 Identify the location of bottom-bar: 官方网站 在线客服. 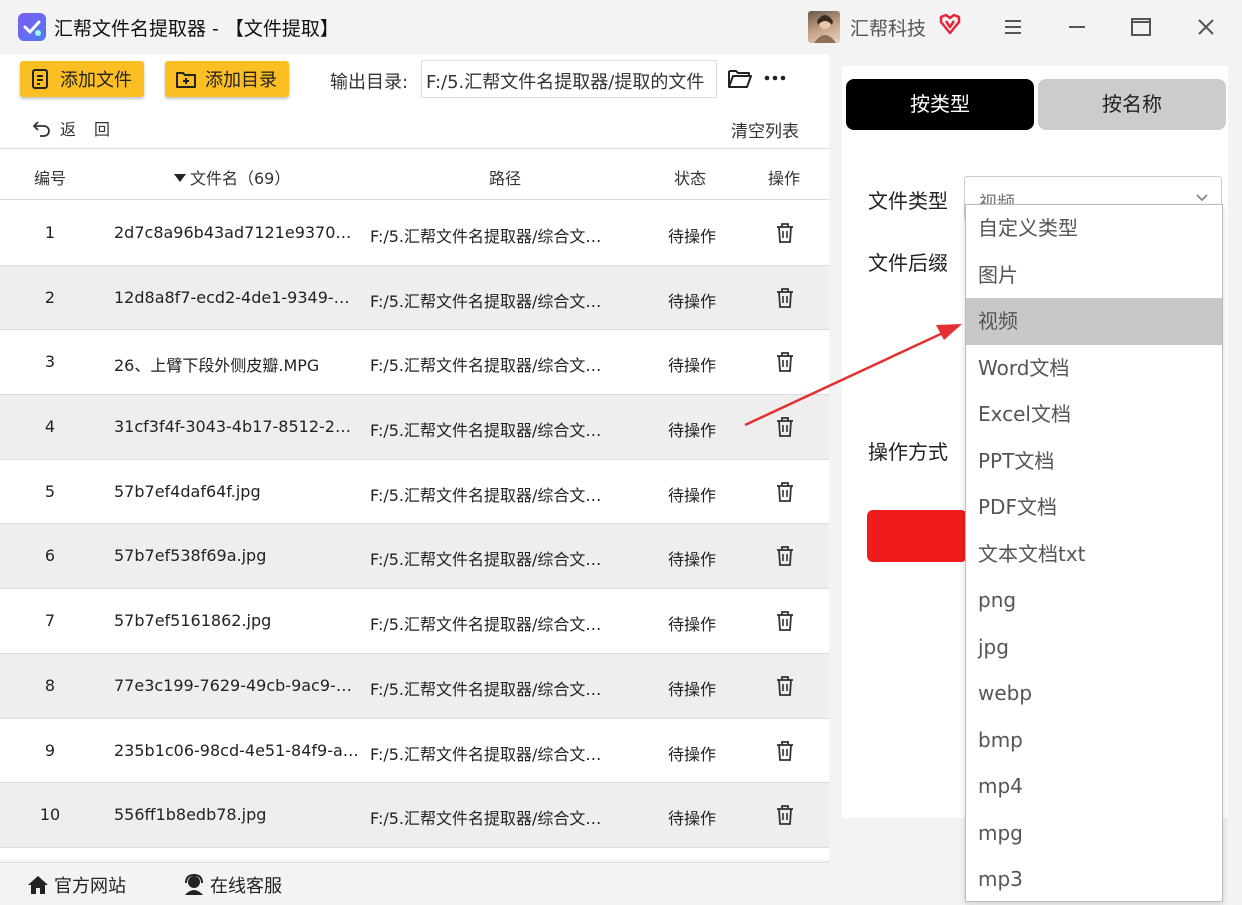
(414, 883).